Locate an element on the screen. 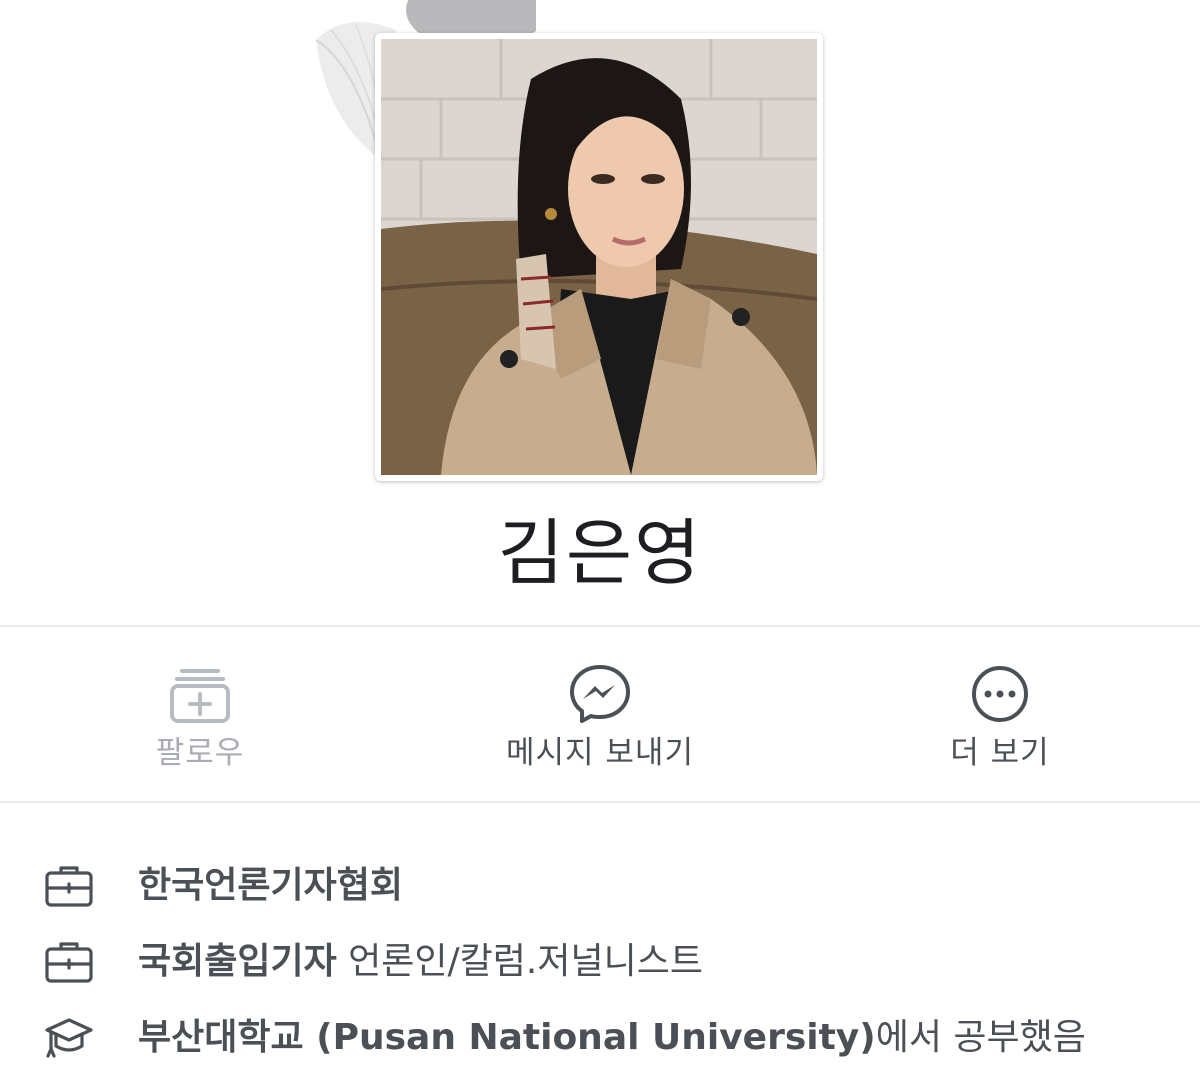 The height and width of the screenshot is (1084, 1200). workplace-name: 국회출입기자 is located at coordinates (237, 961).